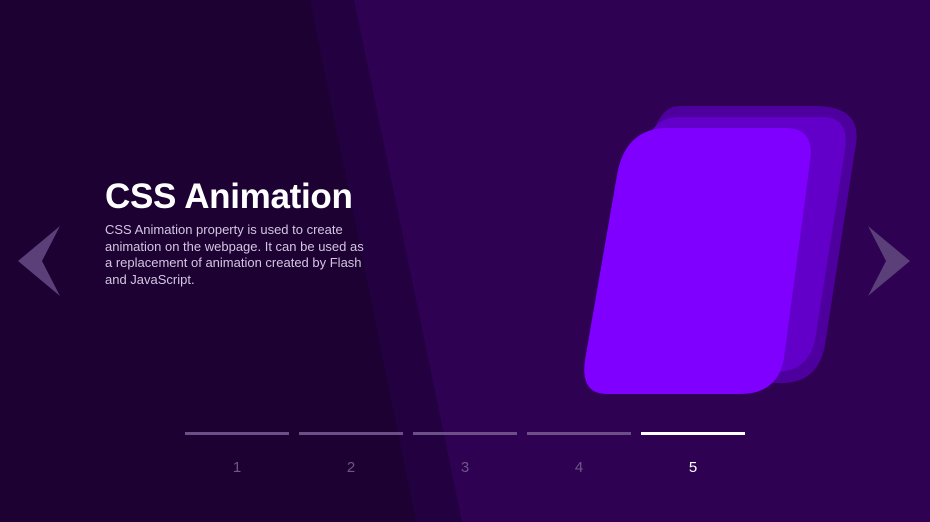 The width and height of the screenshot is (930, 522). What do you see at coordinates (237, 467) in the screenshot?
I see `pagination-label: 1` at bounding box center [237, 467].